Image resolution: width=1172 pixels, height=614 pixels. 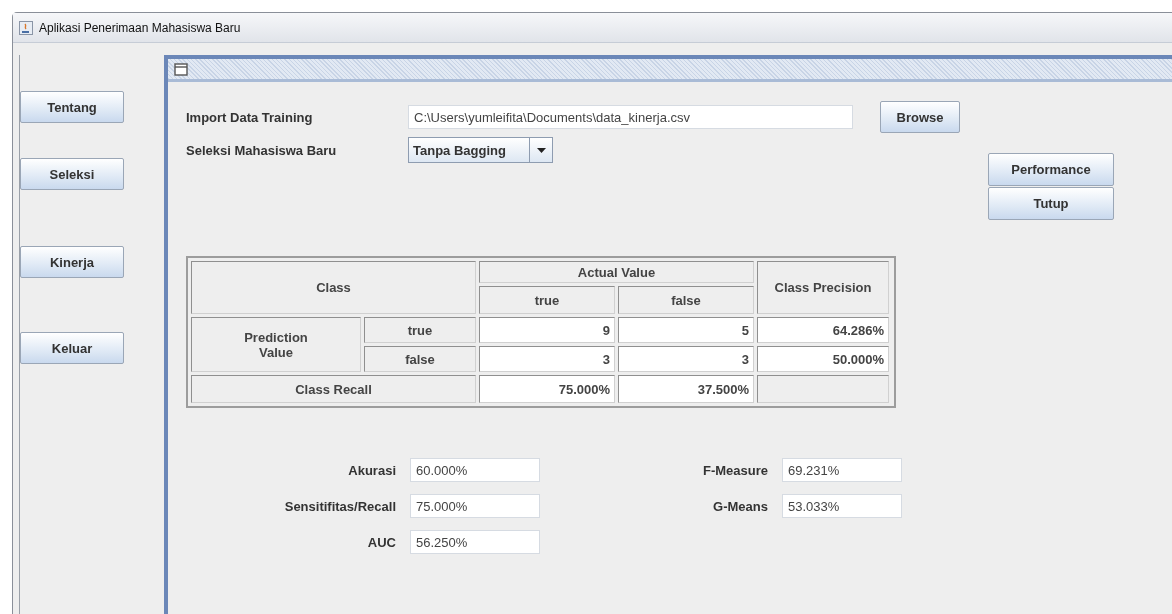 What do you see at coordinates (480, 150) in the screenshot?
I see `mode-dropdown: Tanpa Bagging` at bounding box center [480, 150].